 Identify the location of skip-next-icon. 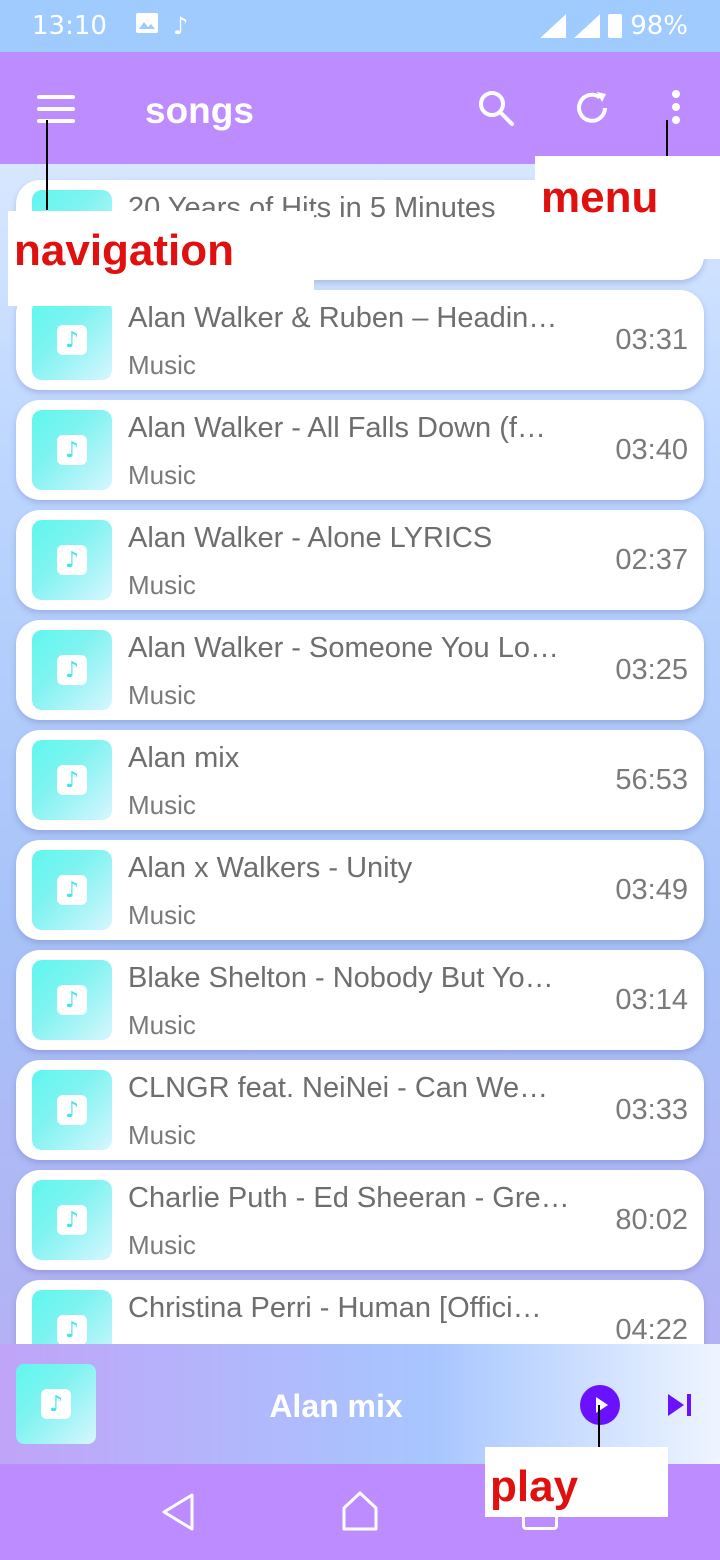
(680, 1405).